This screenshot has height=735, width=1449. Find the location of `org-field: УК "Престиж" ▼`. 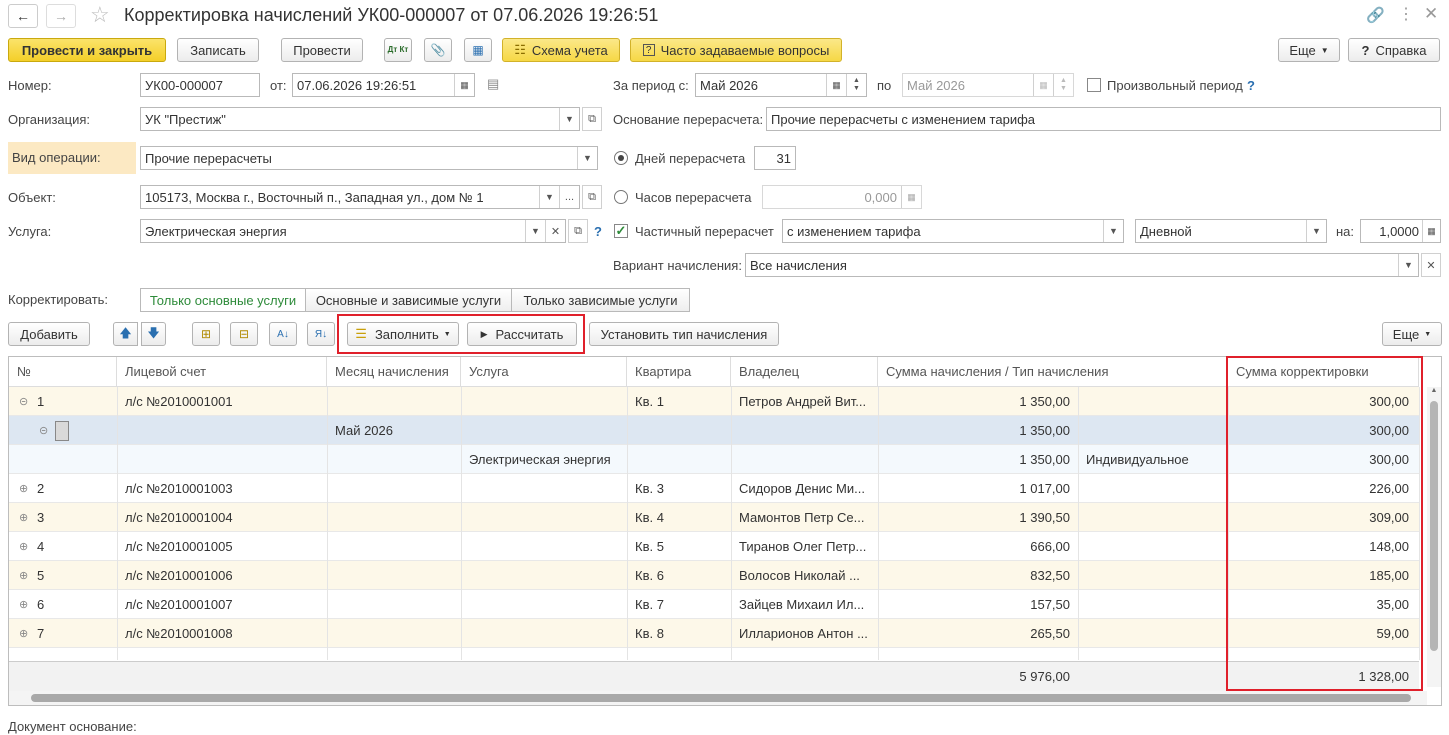

org-field: УК "Престиж" ▼ is located at coordinates (360, 119).